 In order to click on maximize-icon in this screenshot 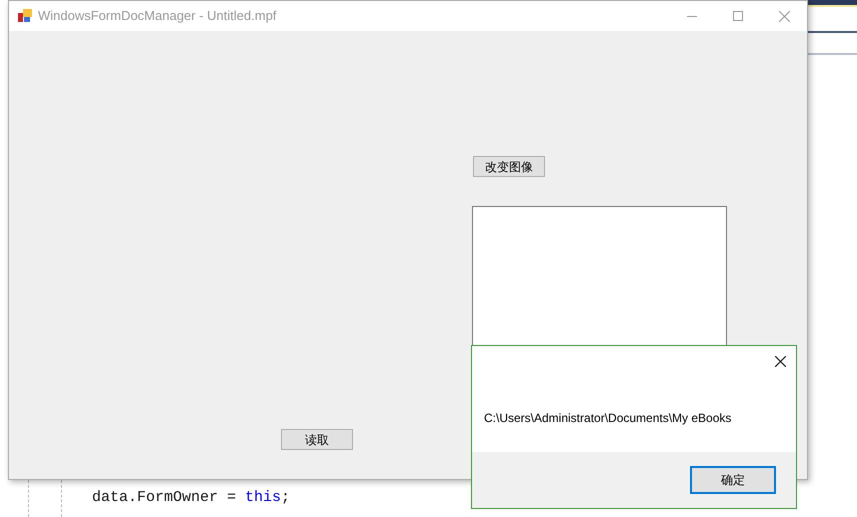, I will do `click(738, 16)`.